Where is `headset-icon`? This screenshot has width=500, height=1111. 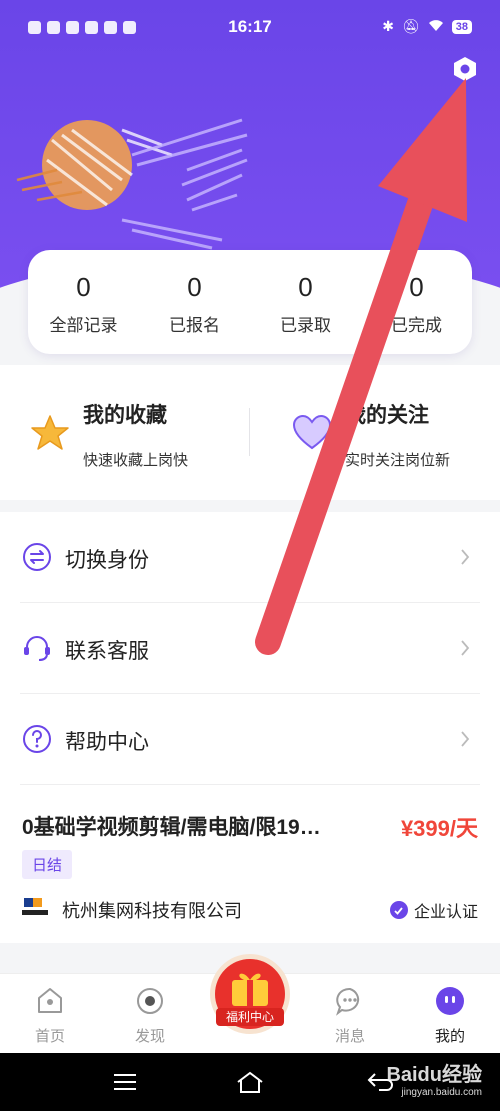
headset-icon is located at coordinates (37, 648).